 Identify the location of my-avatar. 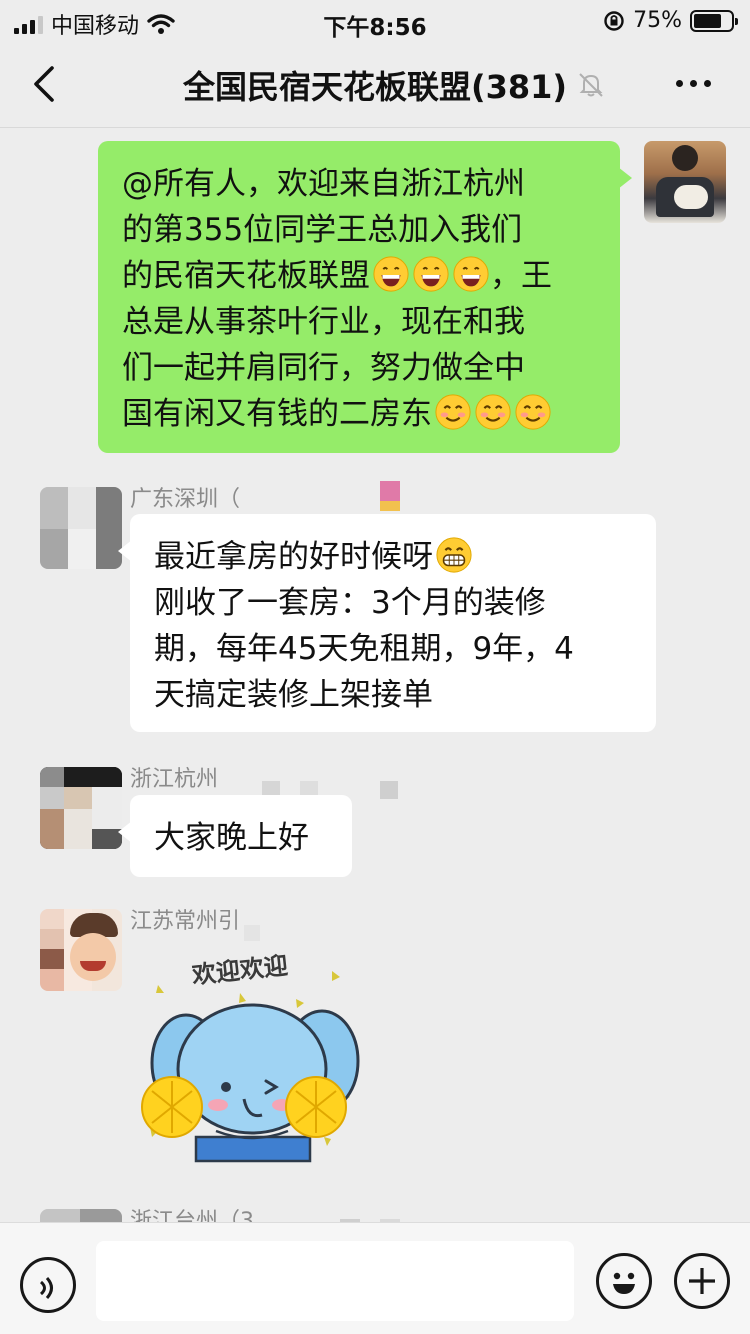
(685, 182).